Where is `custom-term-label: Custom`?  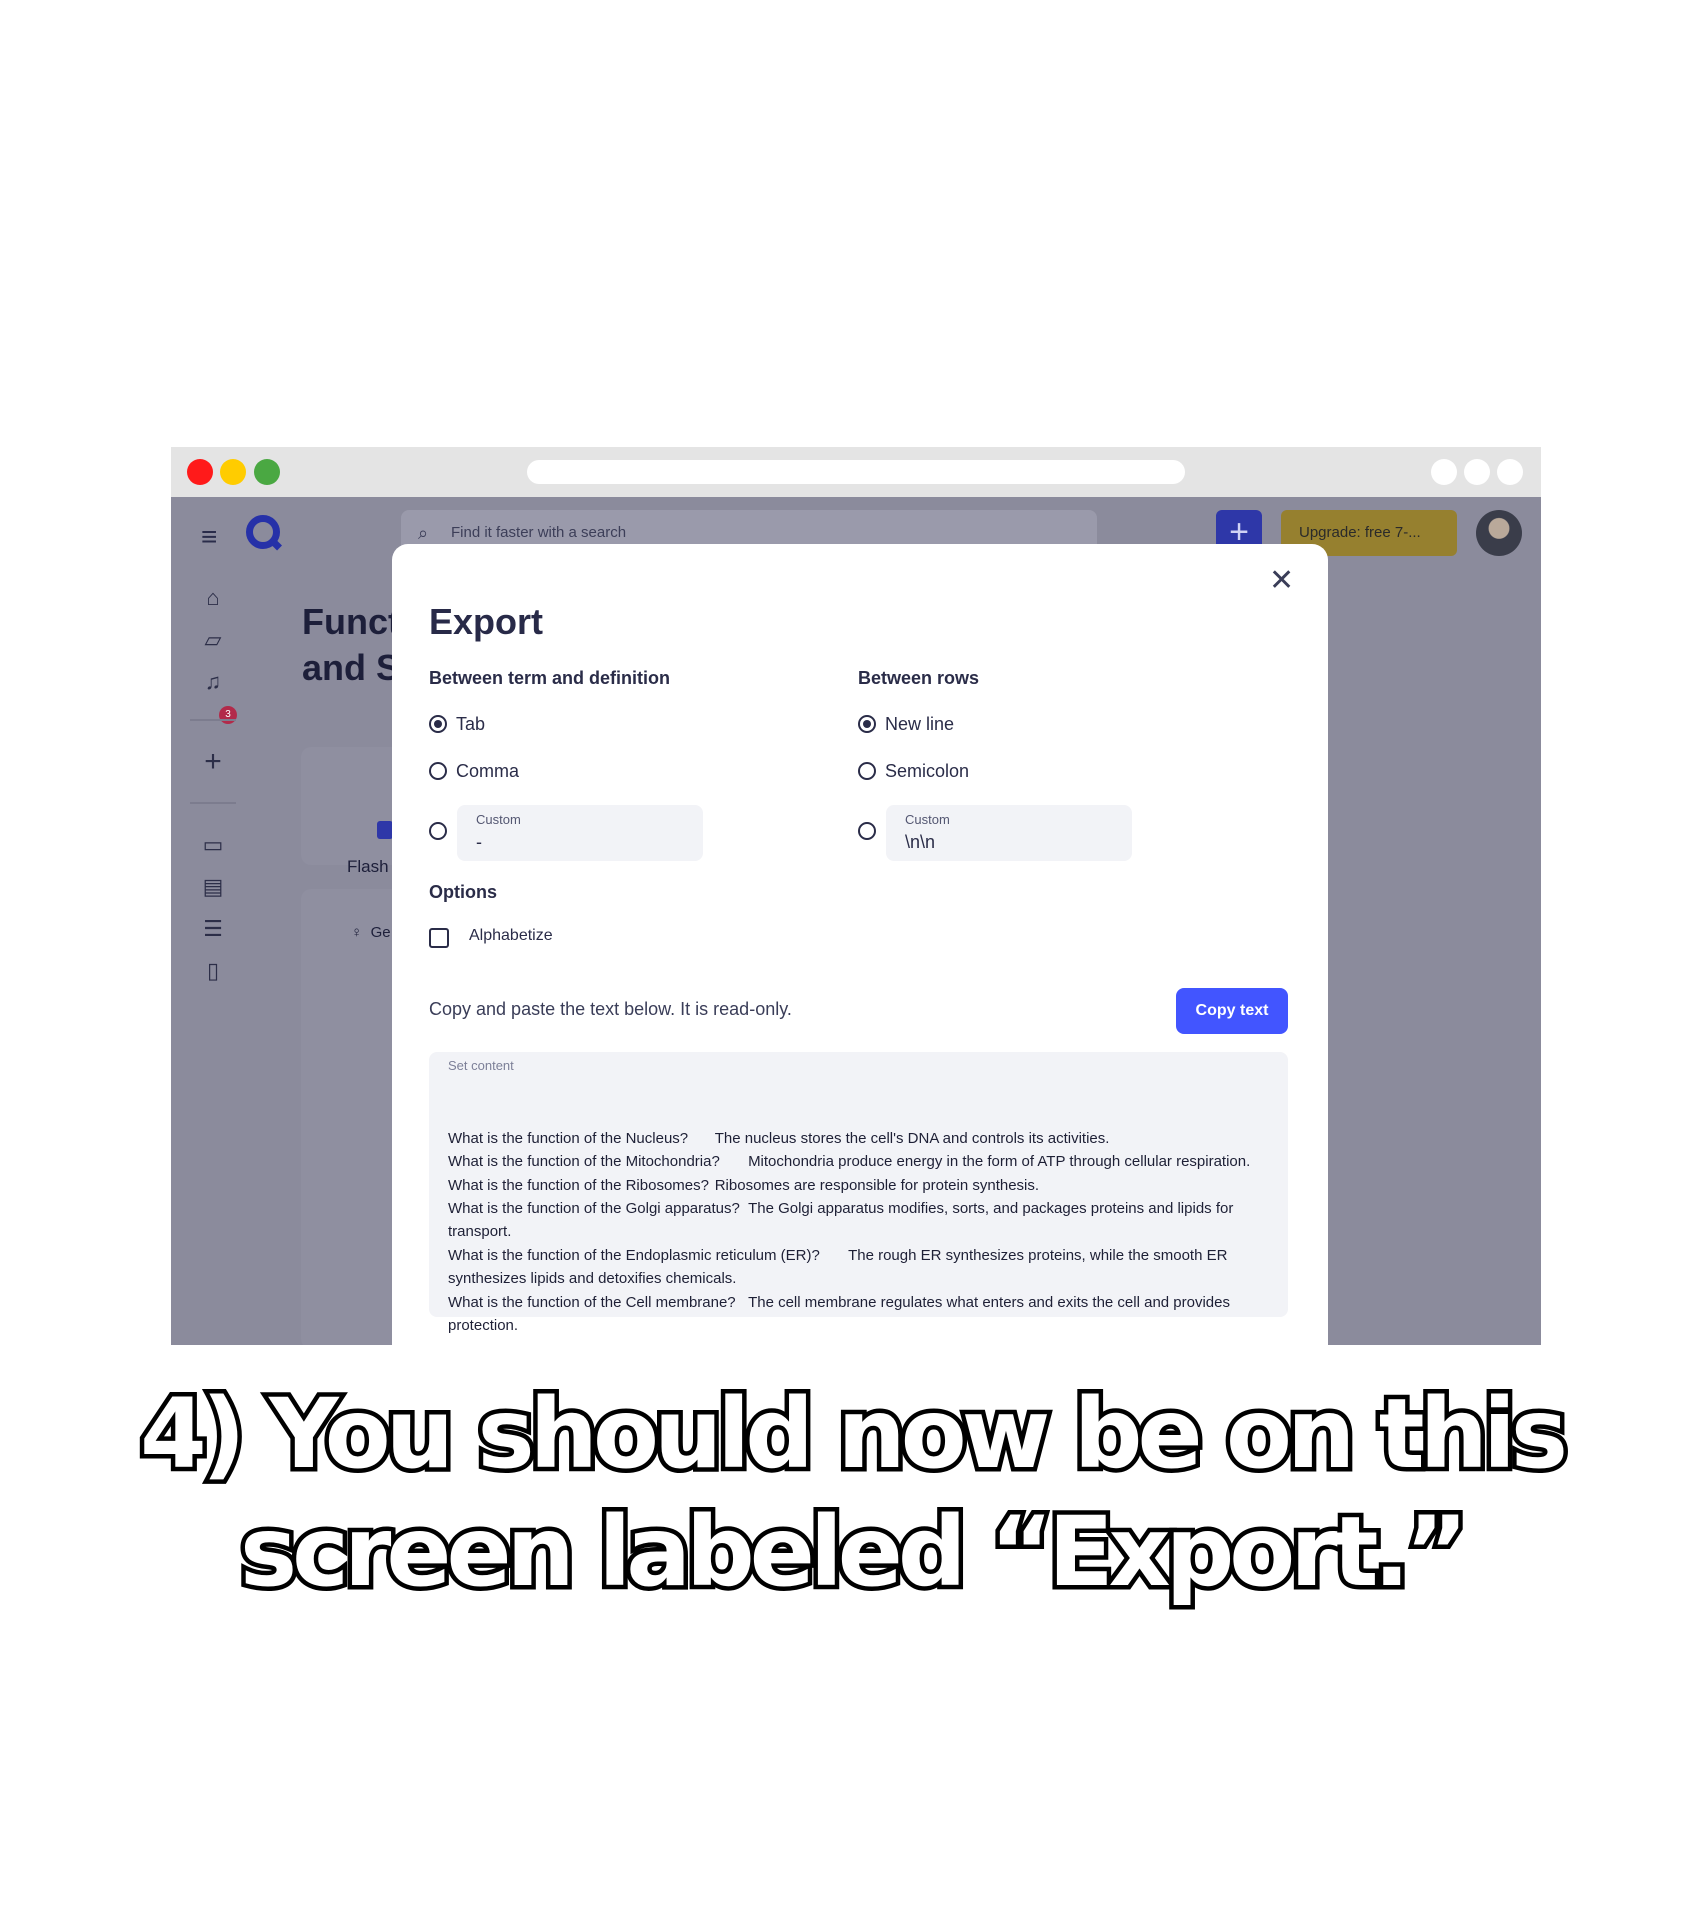 custom-term-label: Custom is located at coordinates (498, 819).